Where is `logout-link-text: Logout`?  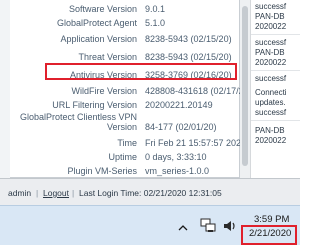
logout-link-text: Logout is located at coordinates (56, 193).